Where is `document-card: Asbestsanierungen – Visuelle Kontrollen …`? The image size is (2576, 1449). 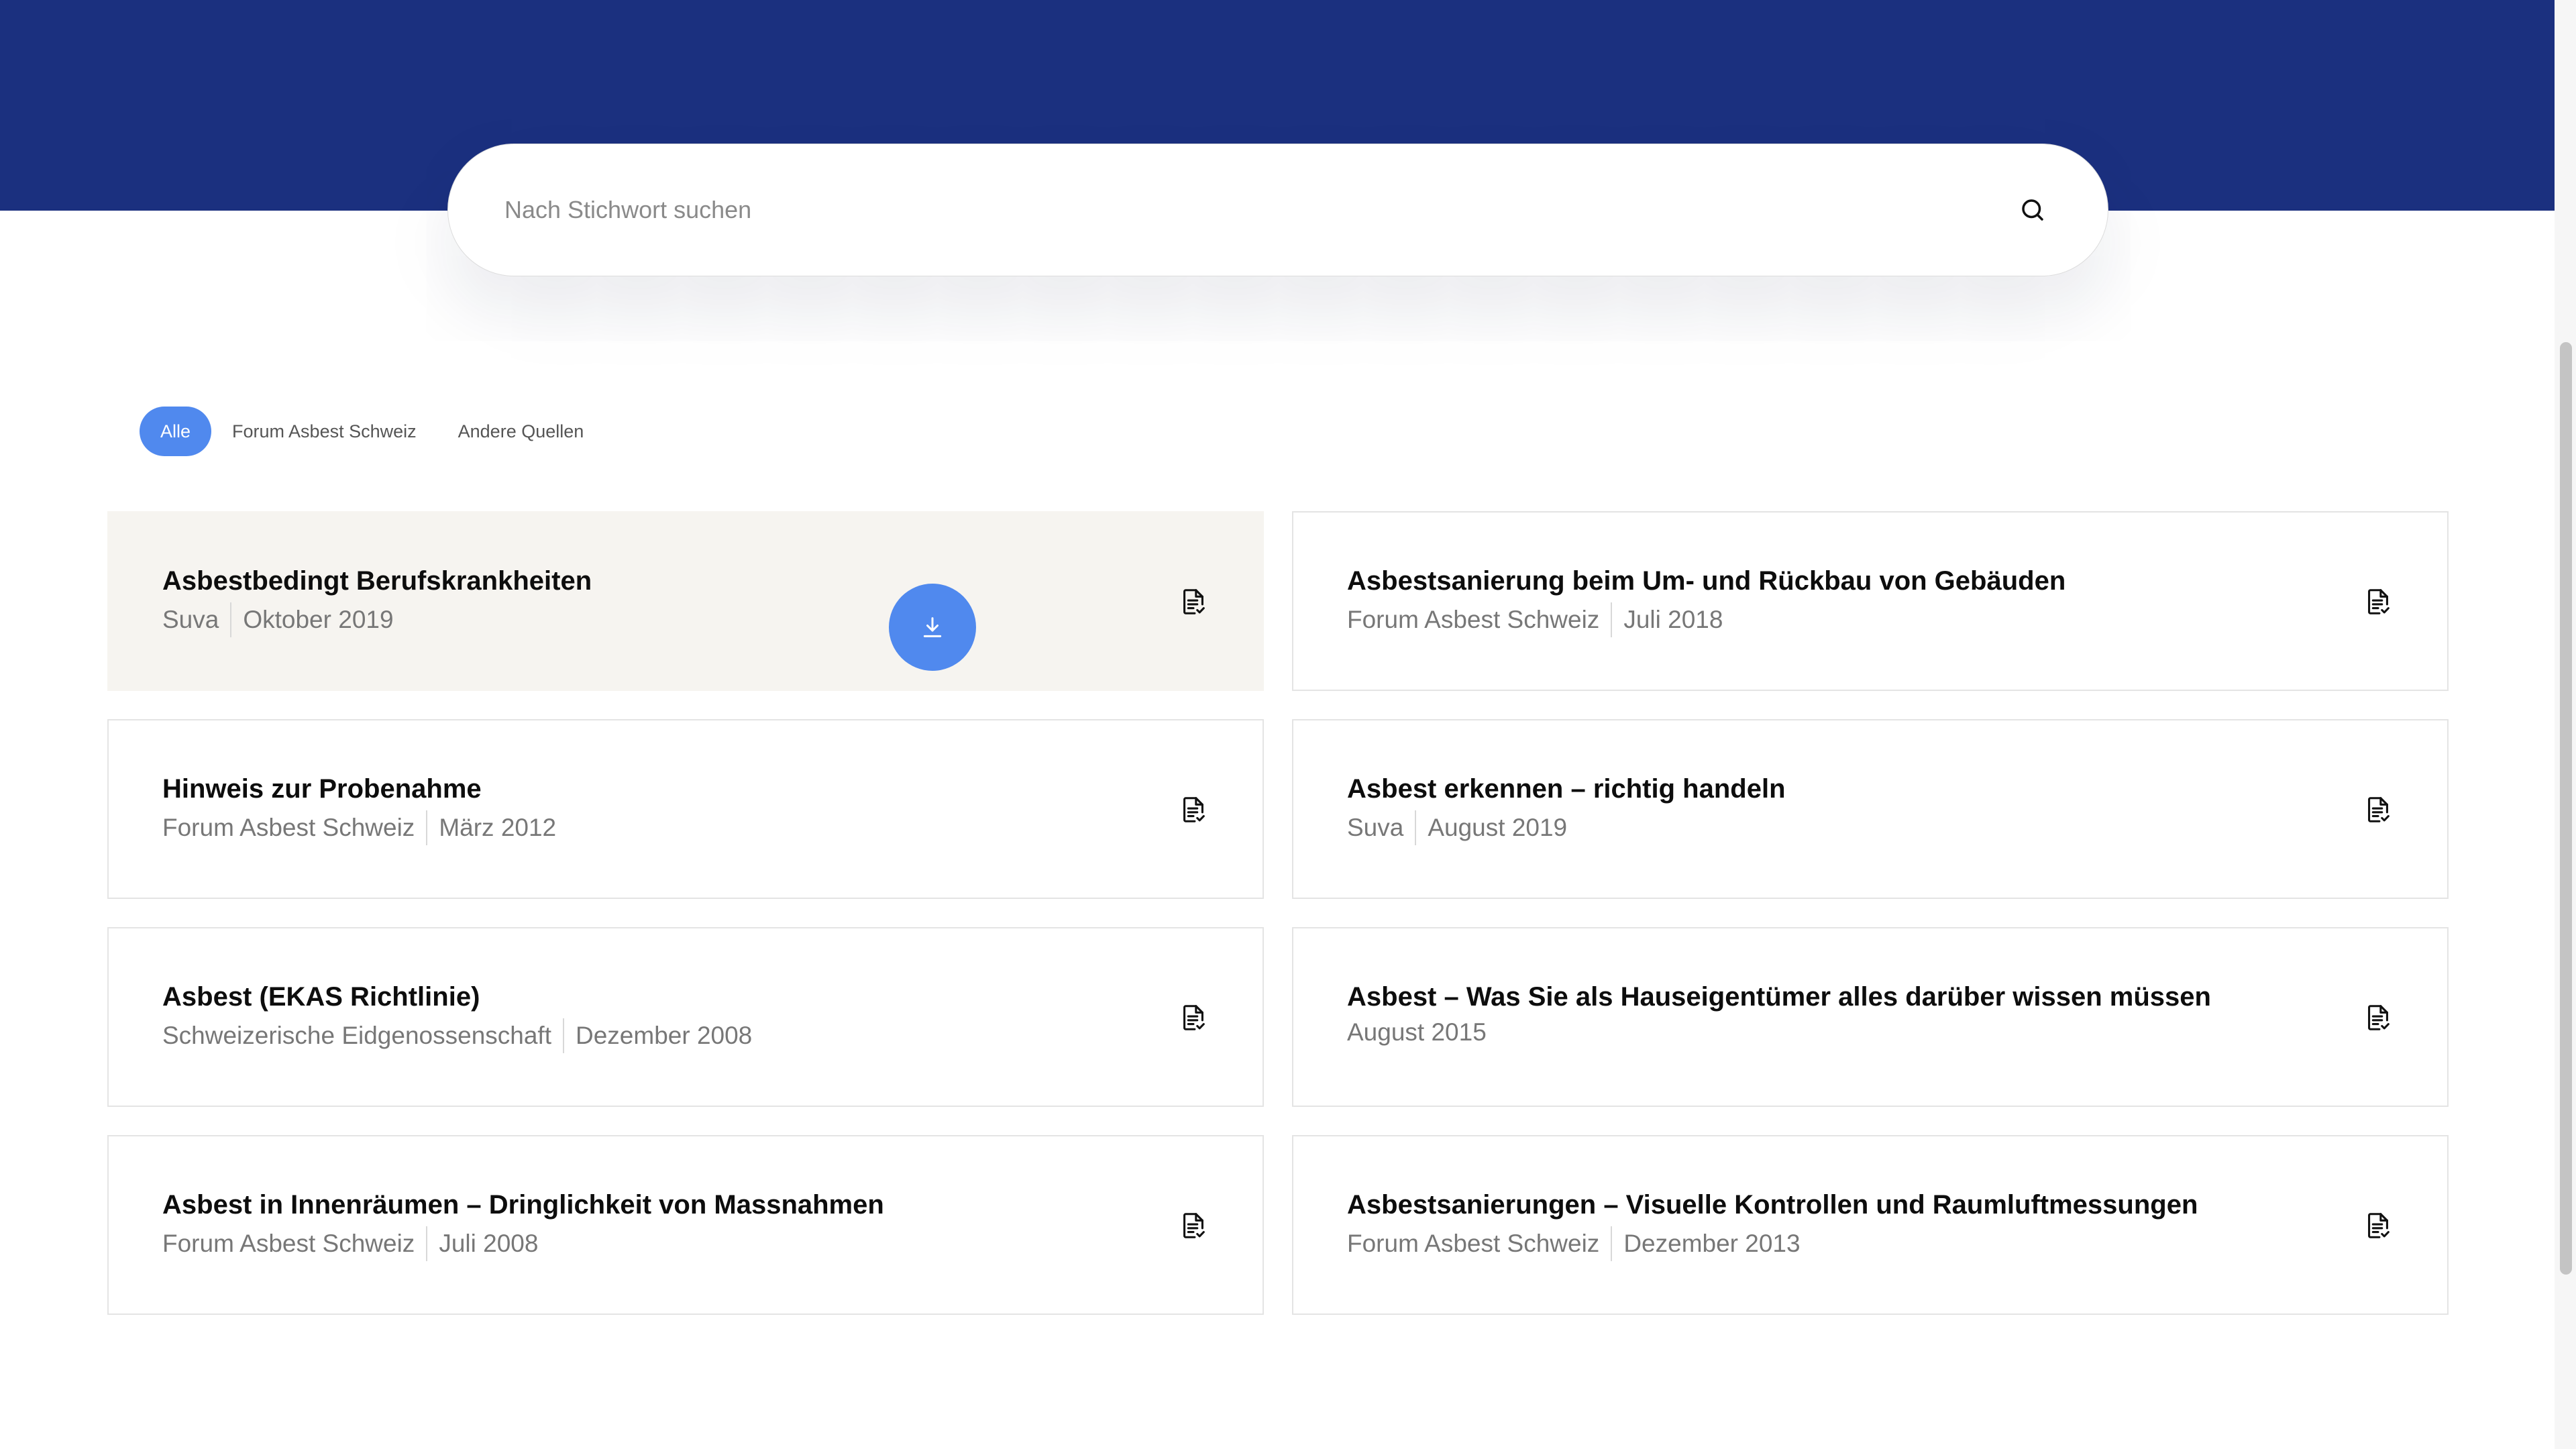 document-card: Asbestsanierungen – Visuelle Kontrollen … is located at coordinates (1870, 1225).